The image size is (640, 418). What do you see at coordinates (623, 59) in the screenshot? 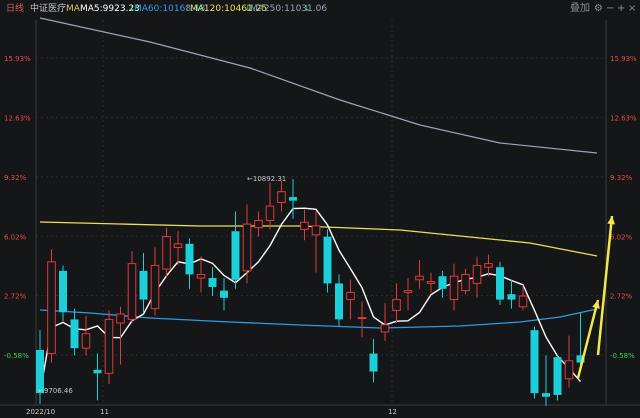
I see `y-tick-label-right: 15.93%` at bounding box center [623, 59].